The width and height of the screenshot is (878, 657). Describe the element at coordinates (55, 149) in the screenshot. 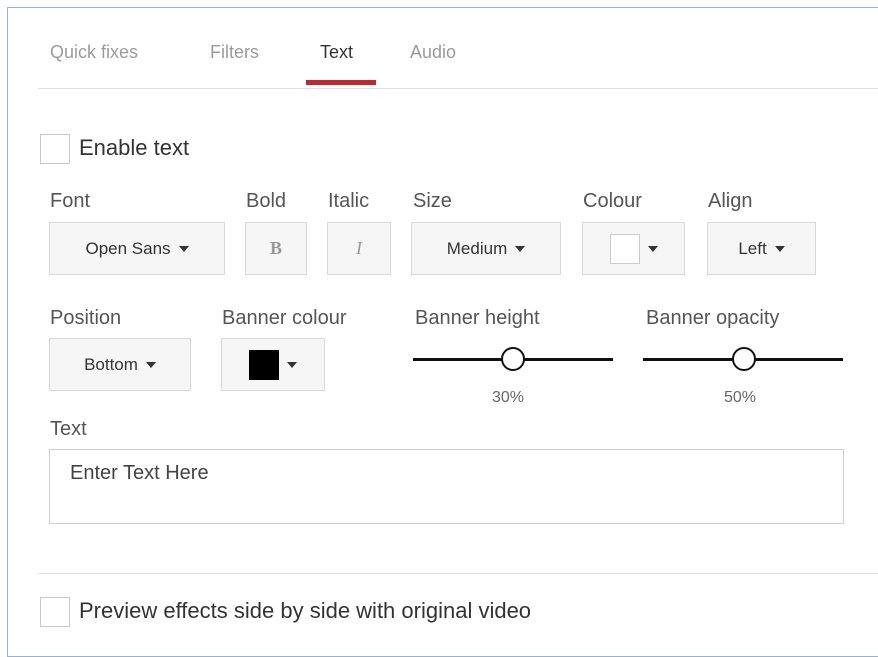

I see `enable-text-checkbox` at that location.